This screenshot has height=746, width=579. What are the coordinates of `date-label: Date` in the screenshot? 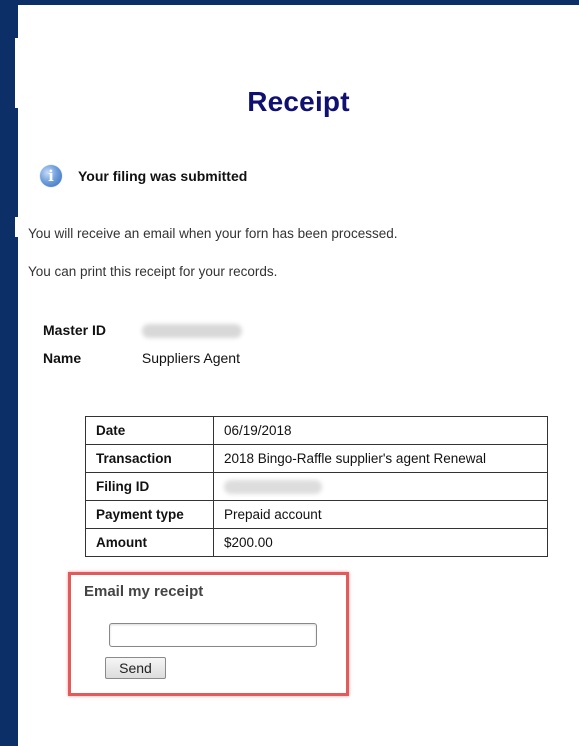 It's located at (149, 430).